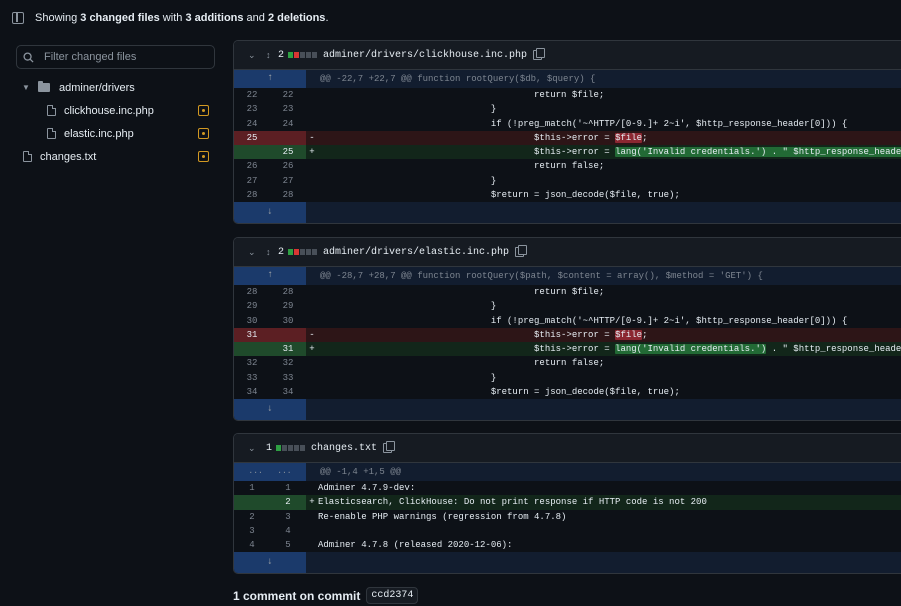 Image resolution: width=901 pixels, height=606 pixels. What do you see at coordinates (252, 531) in the screenshot?
I see `old-line-number: 3` at bounding box center [252, 531].